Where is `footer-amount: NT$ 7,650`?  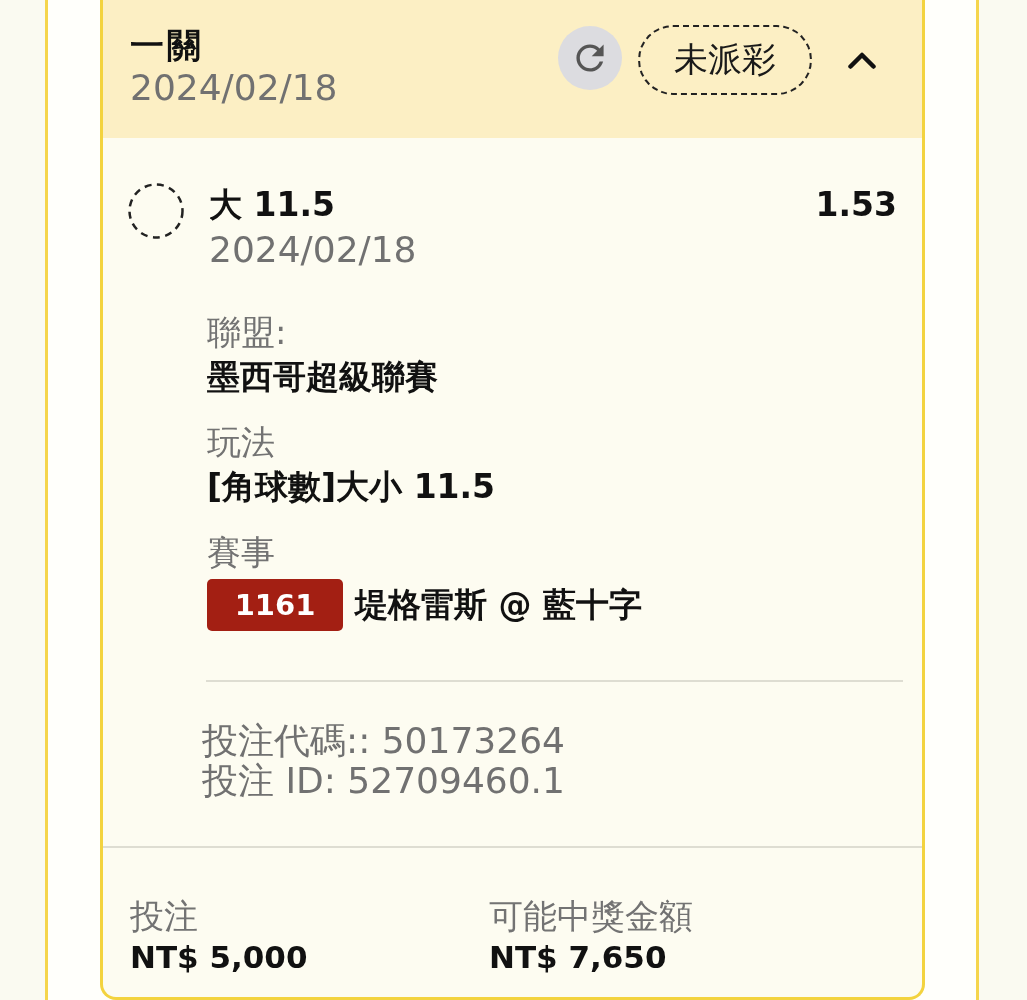 footer-amount: NT$ 7,650 is located at coordinates (578, 957).